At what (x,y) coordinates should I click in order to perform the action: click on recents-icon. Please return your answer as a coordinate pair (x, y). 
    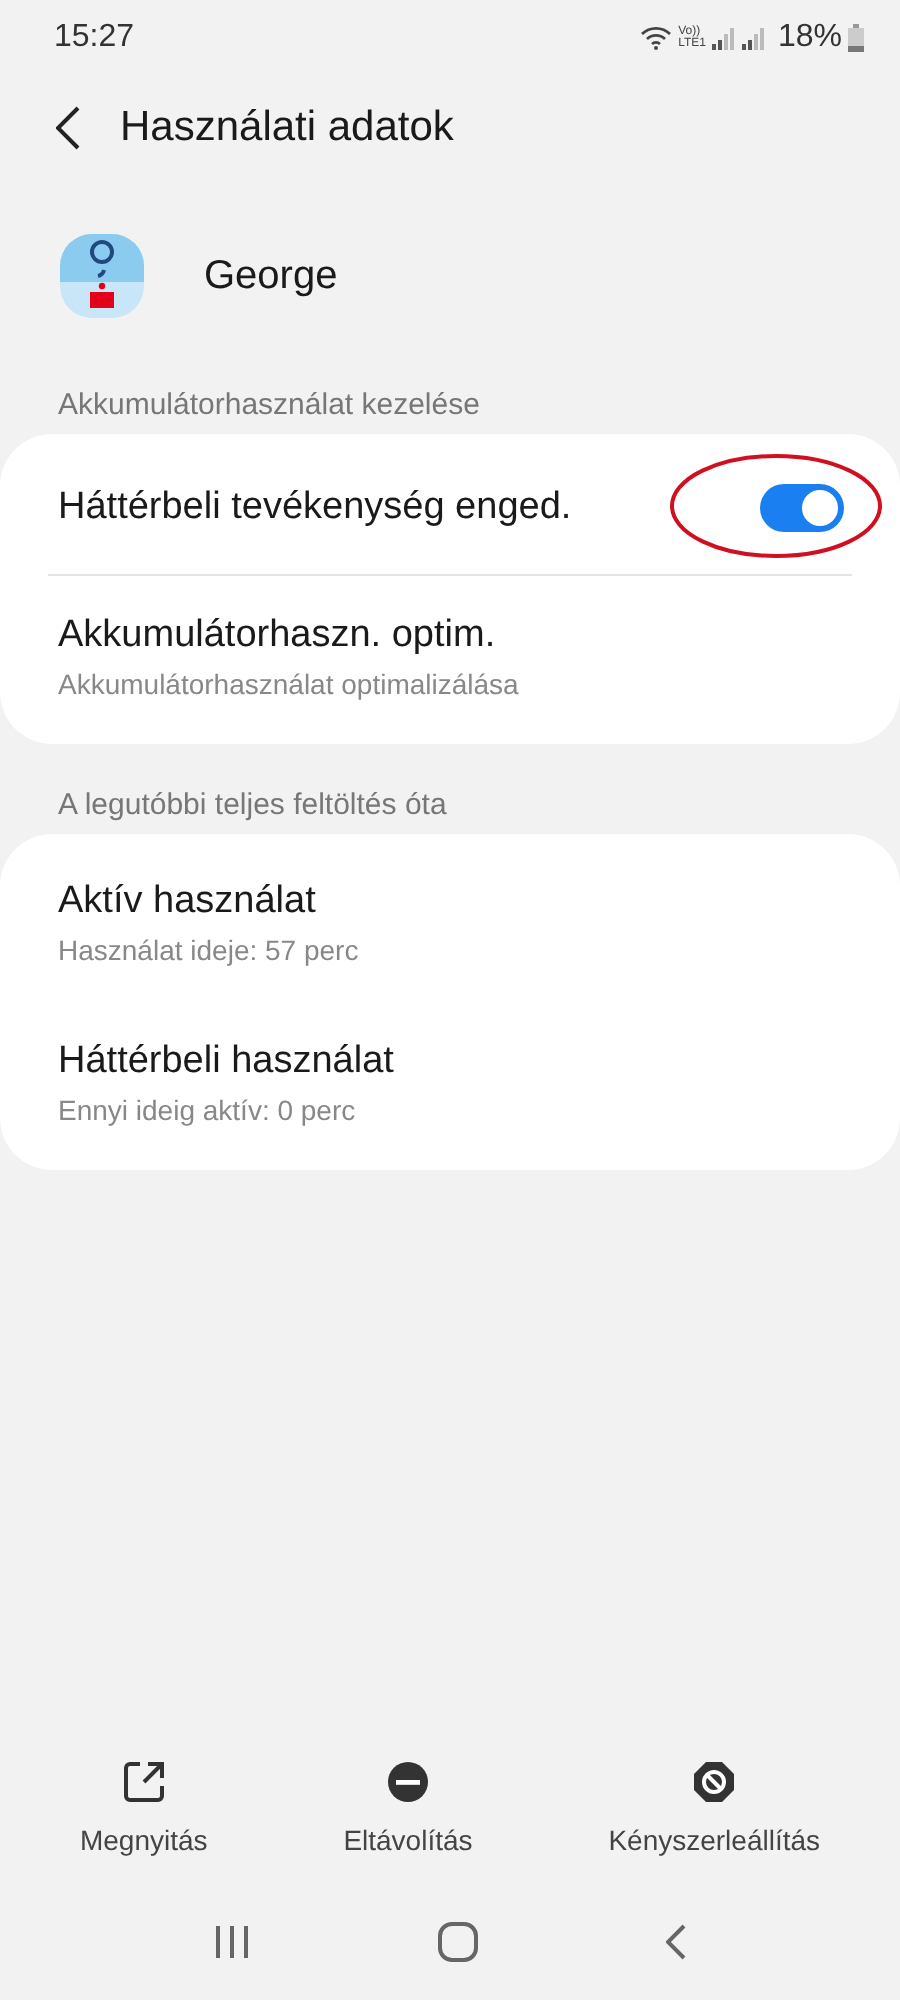
    Looking at the image, I should click on (232, 1942).